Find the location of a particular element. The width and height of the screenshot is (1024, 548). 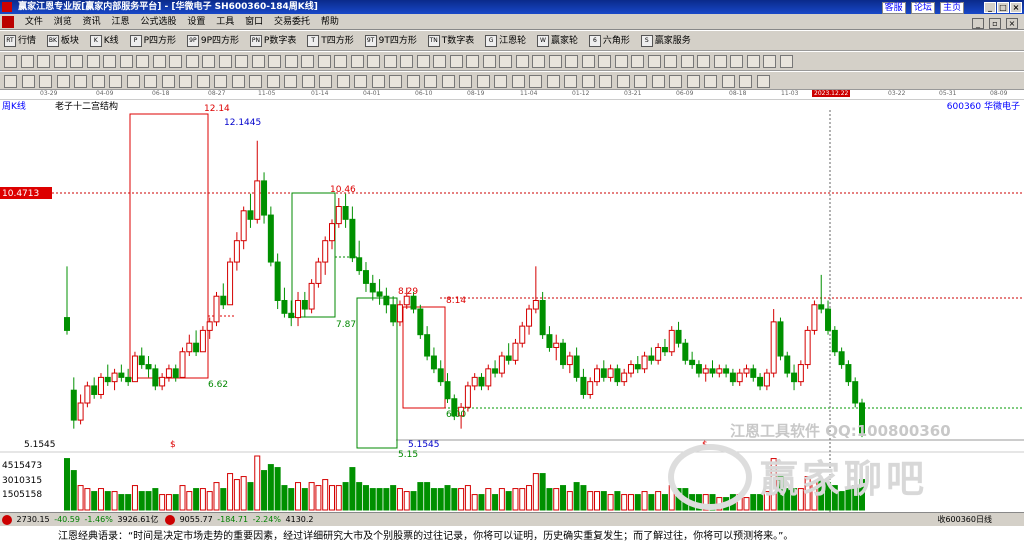

menu-window: 窗口 is located at coordinates (254, 22).